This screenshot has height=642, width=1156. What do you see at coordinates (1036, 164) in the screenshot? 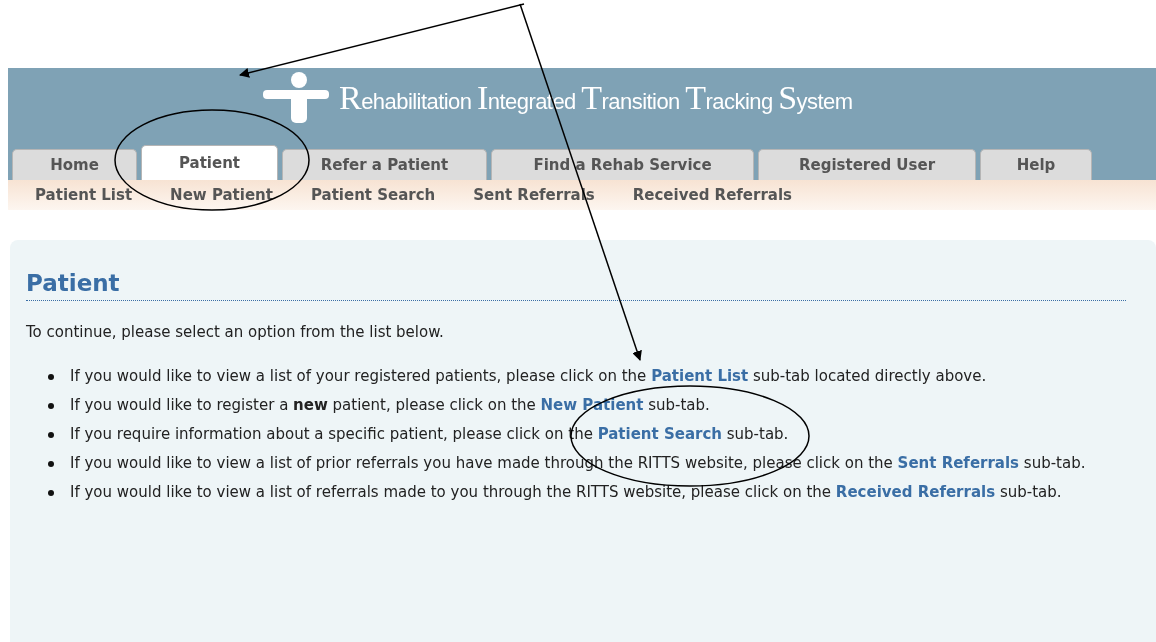
I see `nav-tab: Help` at bounding box center [1036, 164].